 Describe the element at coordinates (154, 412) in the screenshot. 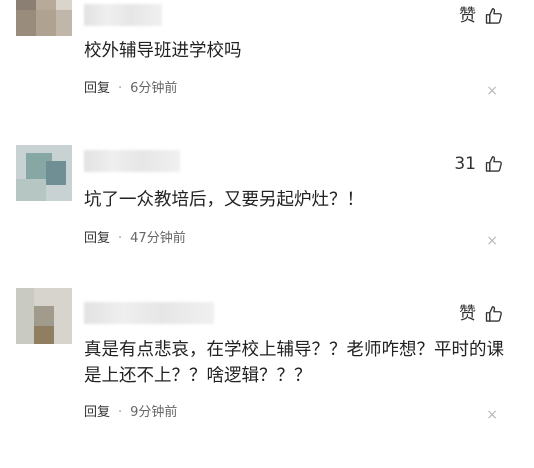

I see `timestamp: 9分钟前` at that location.